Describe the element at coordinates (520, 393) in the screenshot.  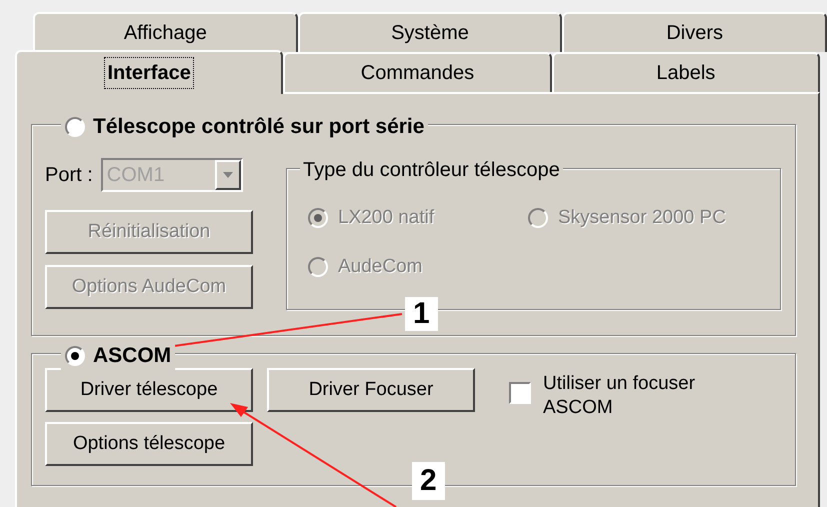
I see `checkbox` at that location.